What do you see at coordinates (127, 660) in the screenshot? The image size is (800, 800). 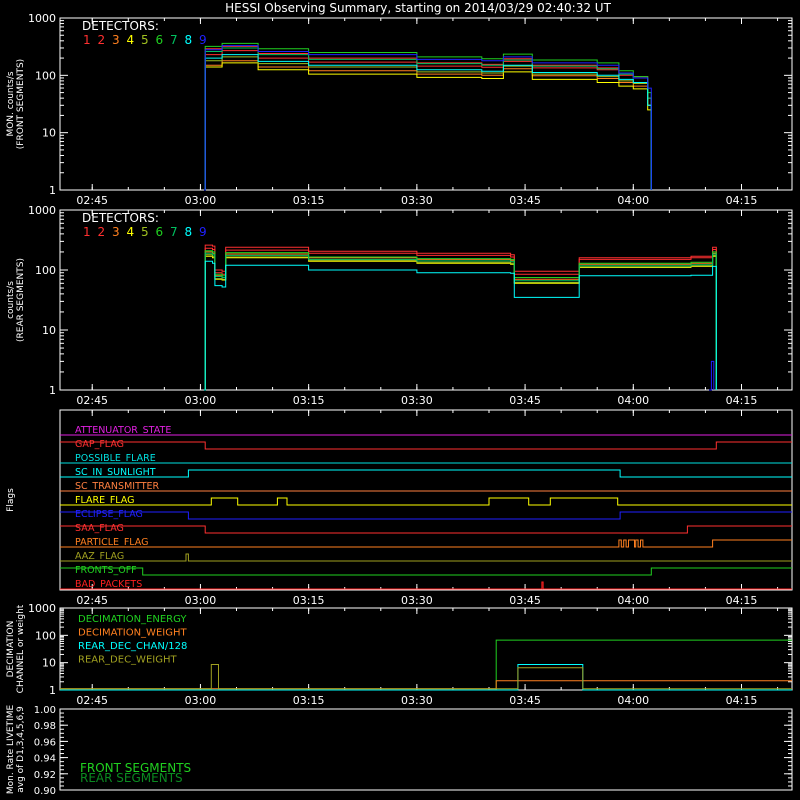 I see `decimation-legend-rear-dec-weight: REAR_DEC_WEIGHT` at bounding box center [127, 660].